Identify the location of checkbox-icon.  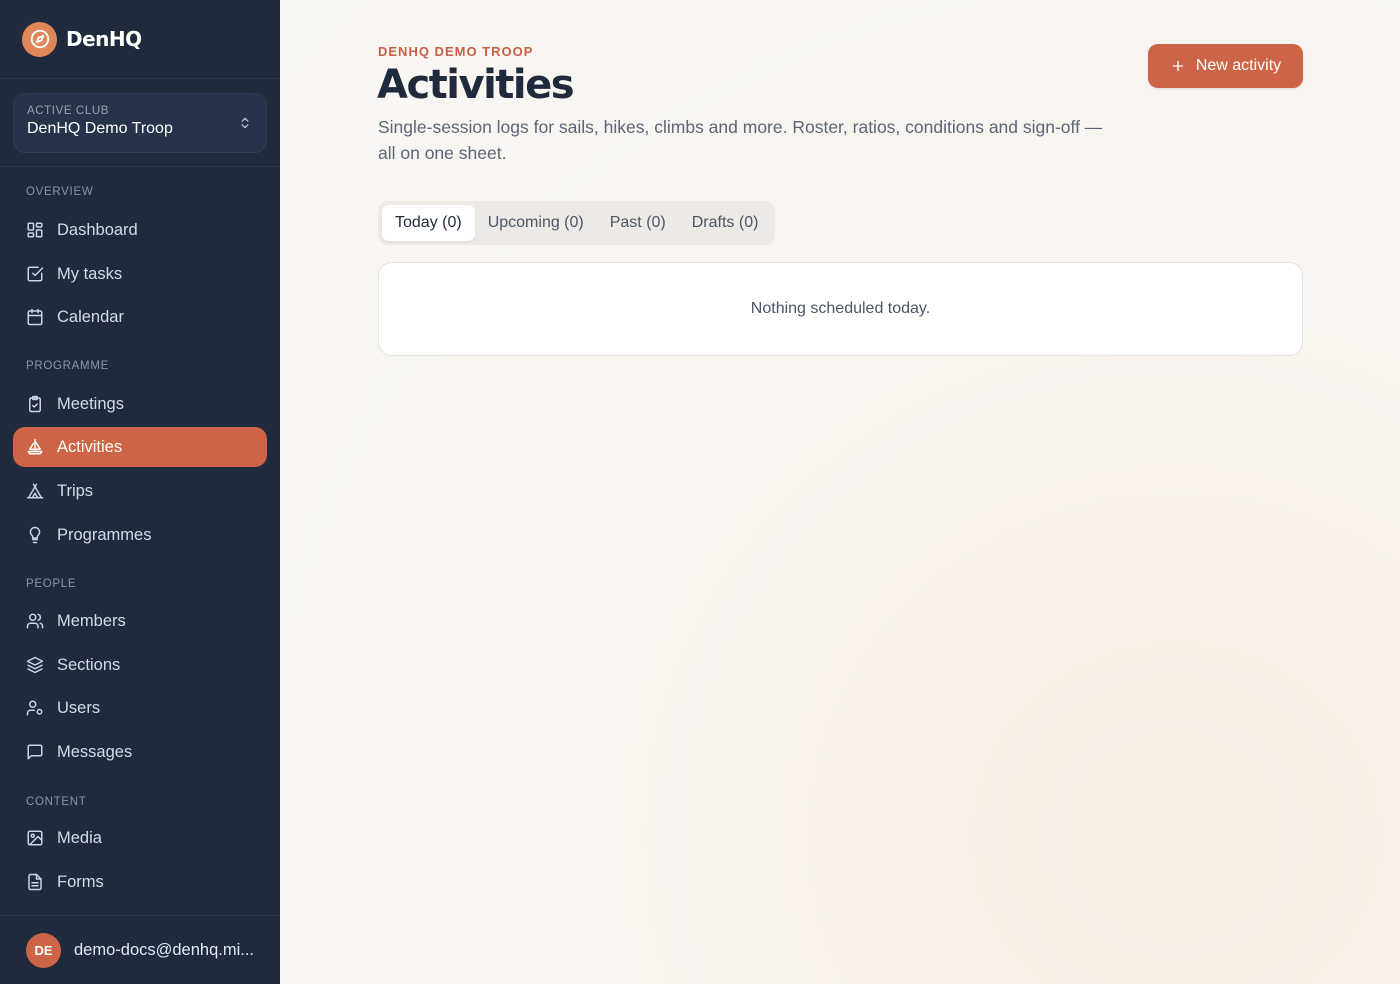
(35, 274).